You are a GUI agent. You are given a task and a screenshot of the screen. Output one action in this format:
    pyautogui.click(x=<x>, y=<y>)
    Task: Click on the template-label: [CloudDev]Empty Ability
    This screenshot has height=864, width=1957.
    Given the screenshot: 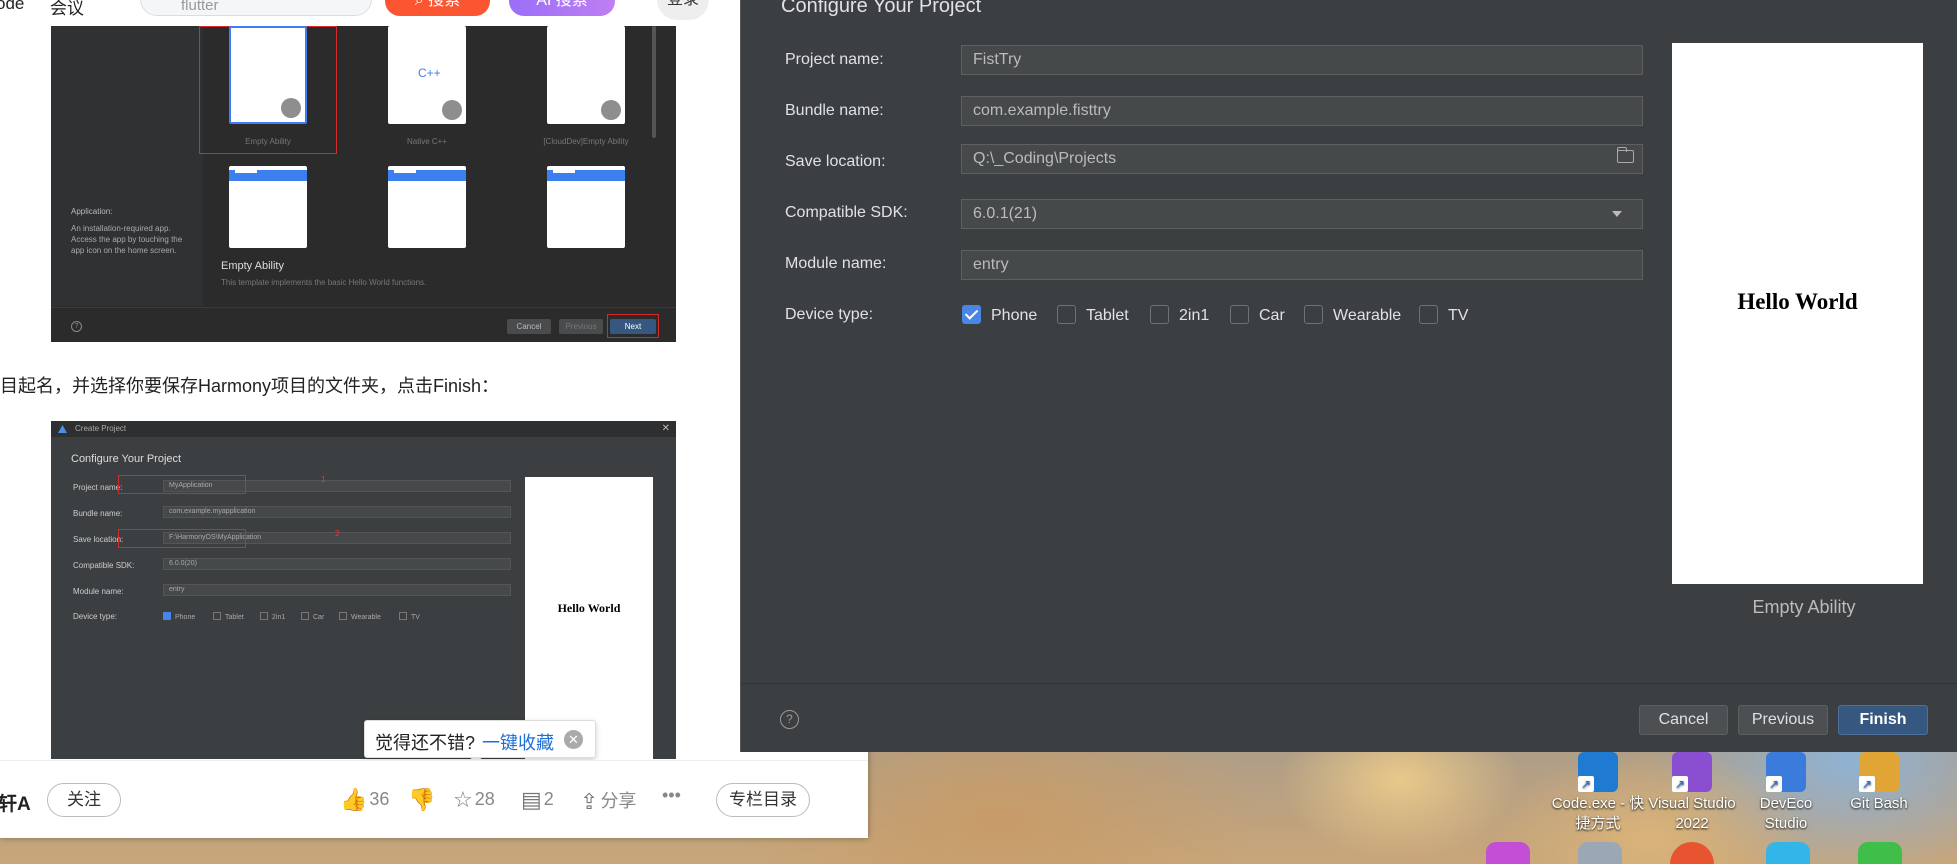 What is the action you would take?
    pyautogui.click(x=586, y=141)
    